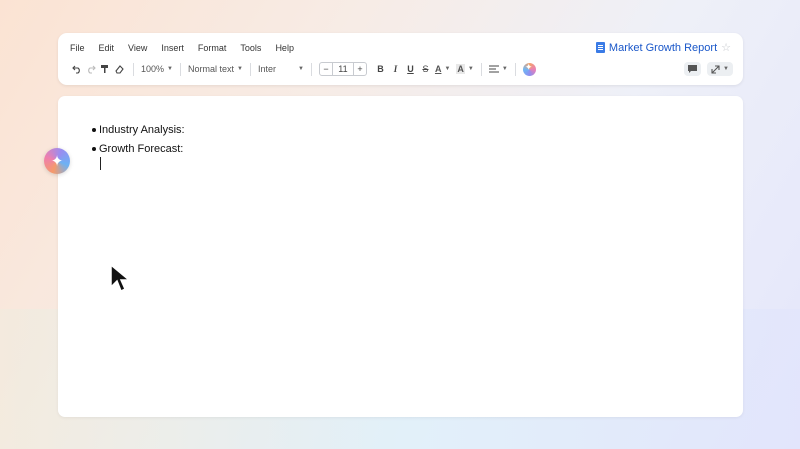 This screenshot has width=800, height=449. Describe the element at coordinates (425, 69) in the screenshot. I see `strikethrough-button: S` at that location.